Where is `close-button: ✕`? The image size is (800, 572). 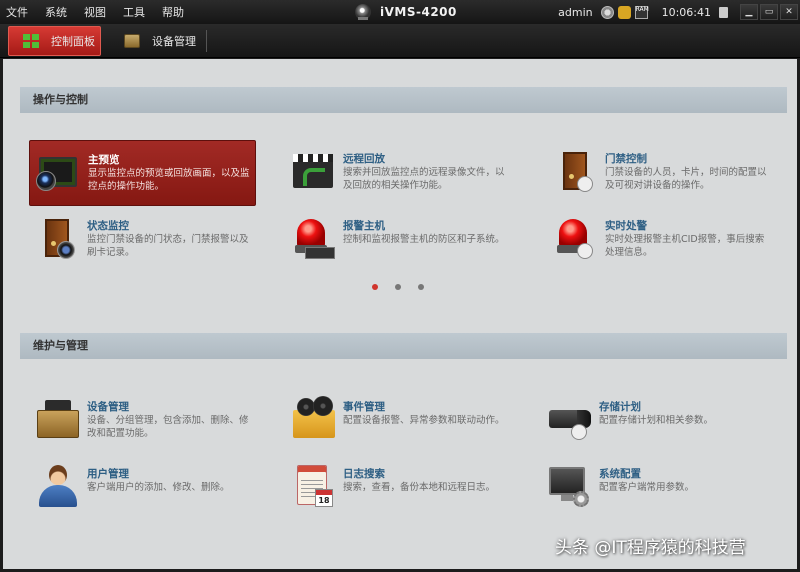 close-button: ✕ is located at coordinates (789, 12).